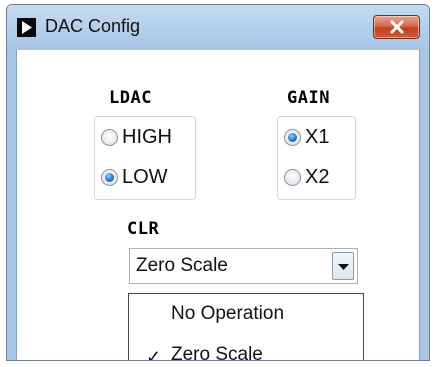  What do you see at coordinates (243, 266) in the screenshot?
I see `clr-select: Zero Scale` at bounding box center [243, 266].